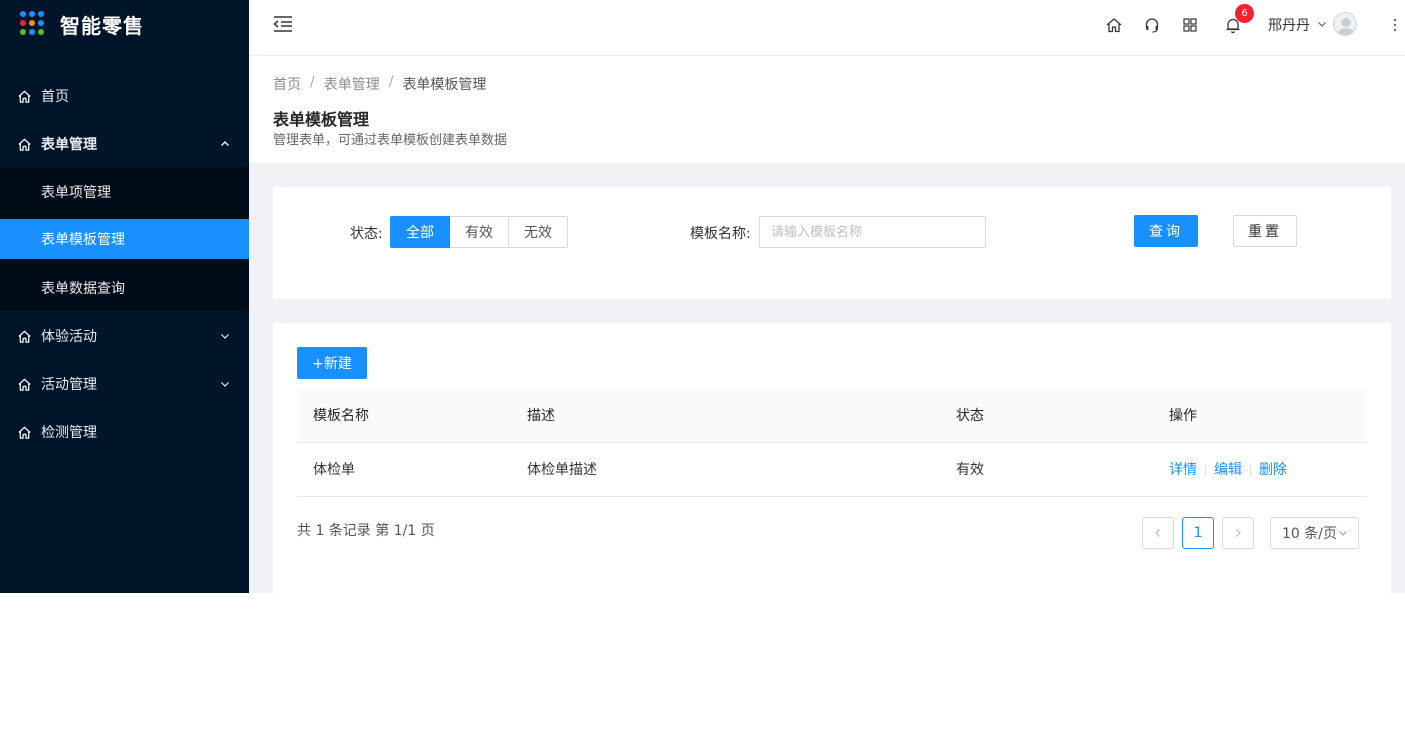  What do you see at coordinates (538, 232) in the screenshot?
I see `status-option-invalid: 无效` at bounding box center [538, 232].